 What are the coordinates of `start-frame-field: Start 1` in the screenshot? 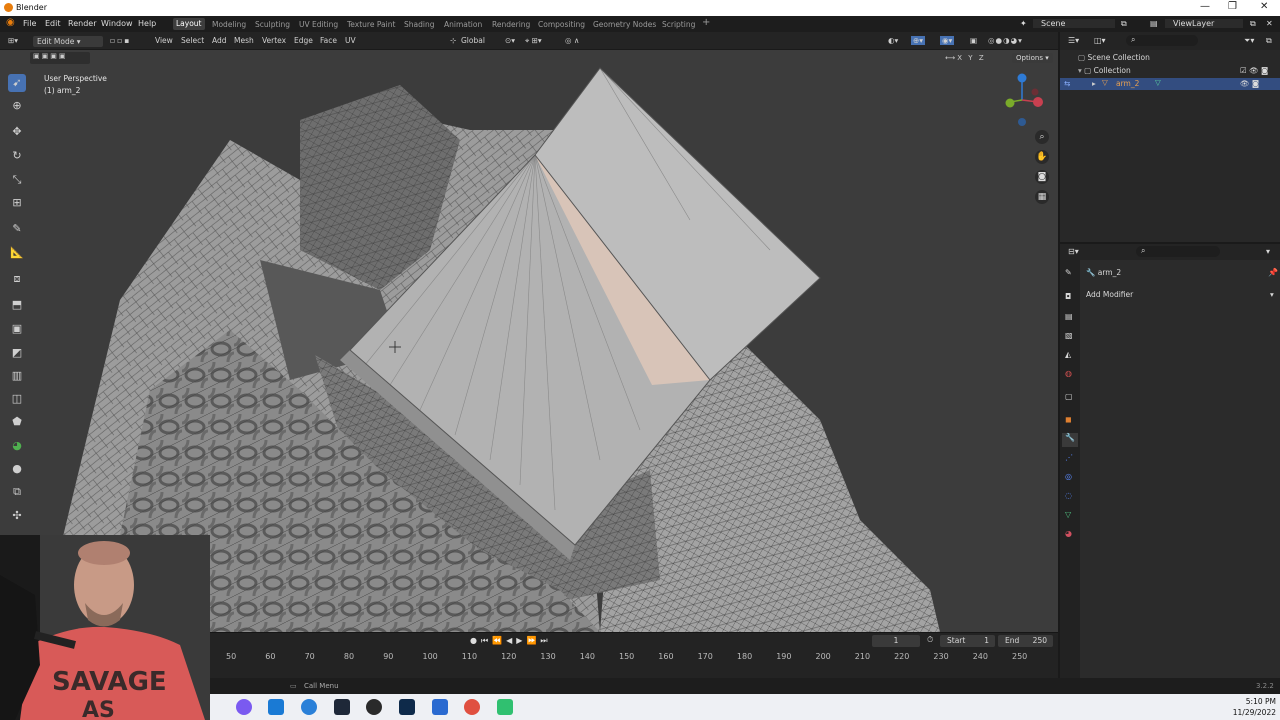 It's located at (967, 641).